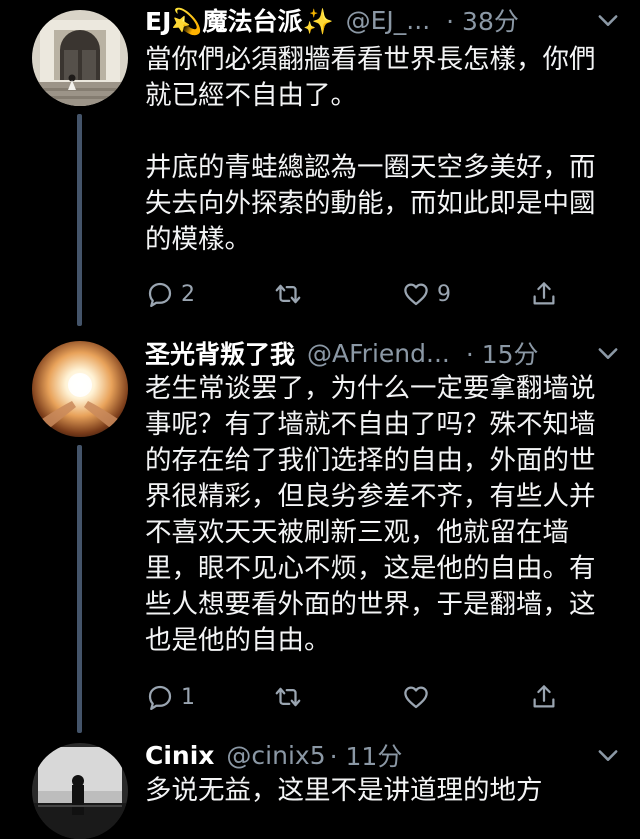 This screenshot has width=640, height=839. Describe the element at coordinates (188, 294) in the screenshot. I see `reply-count: 2` at that location.